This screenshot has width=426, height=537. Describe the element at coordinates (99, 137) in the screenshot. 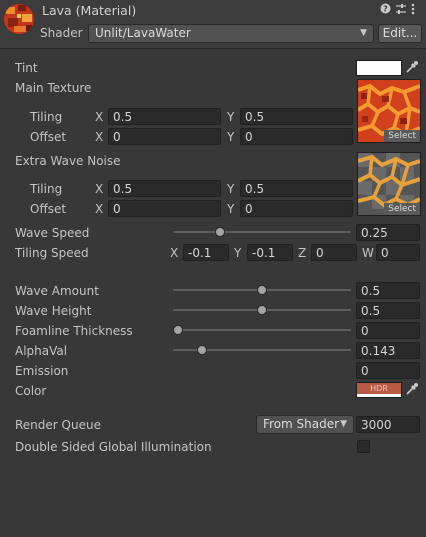

I see `main-offset-x-label: X` at that location.